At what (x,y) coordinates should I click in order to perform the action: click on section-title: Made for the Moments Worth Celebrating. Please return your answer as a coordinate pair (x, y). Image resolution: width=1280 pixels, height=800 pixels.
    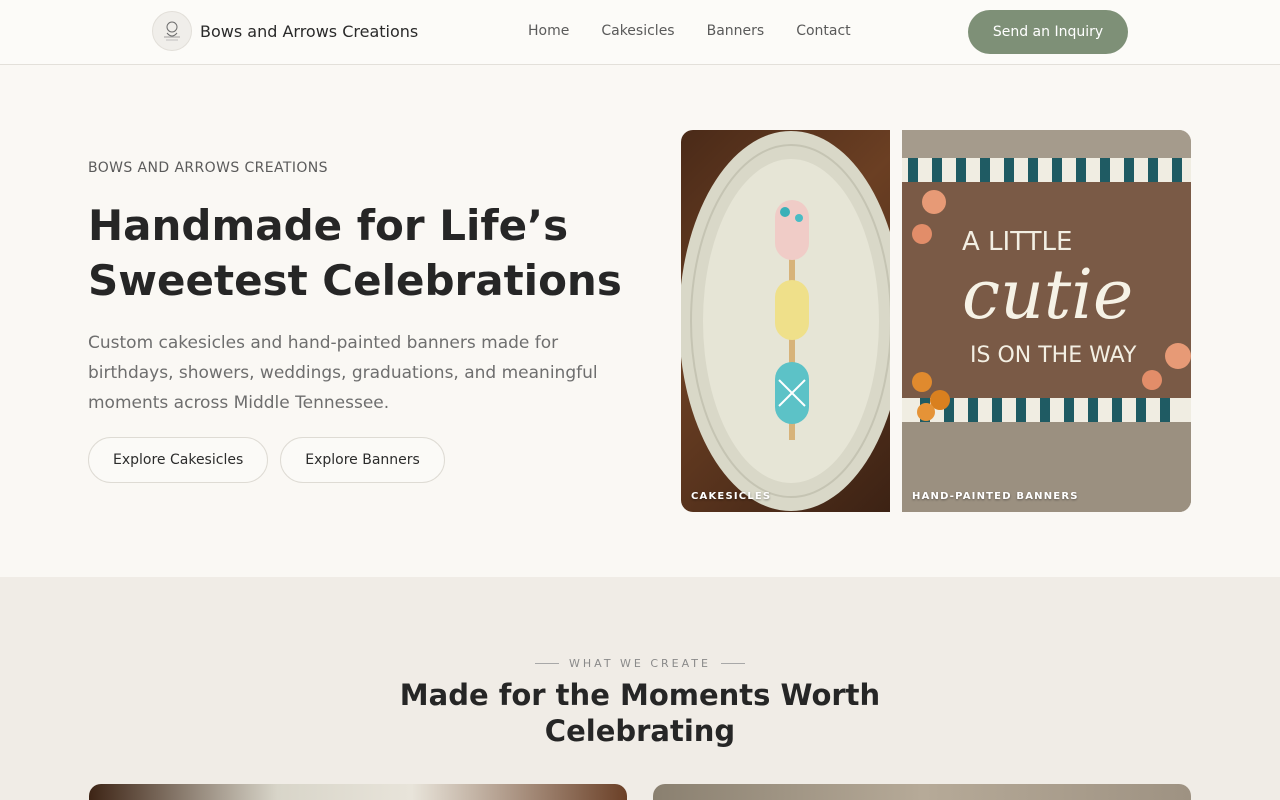
    Looking at the image, I should click on (640, 713).